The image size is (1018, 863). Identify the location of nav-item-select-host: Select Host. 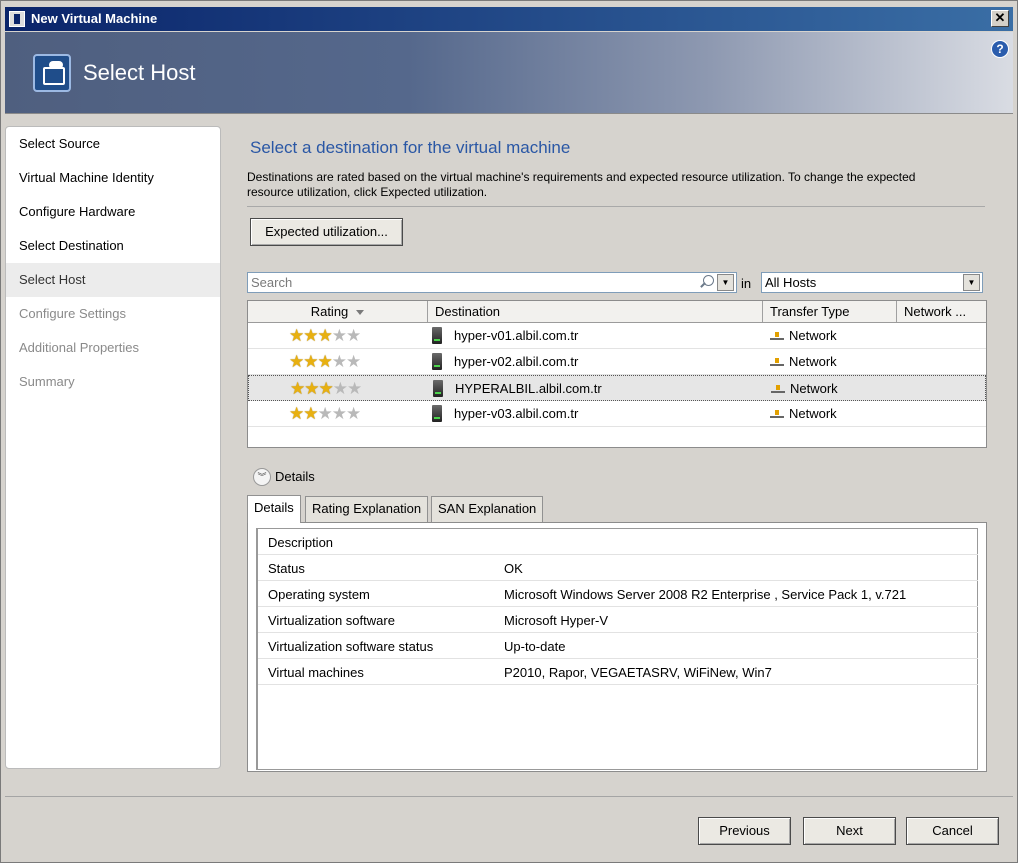
(113, 280).